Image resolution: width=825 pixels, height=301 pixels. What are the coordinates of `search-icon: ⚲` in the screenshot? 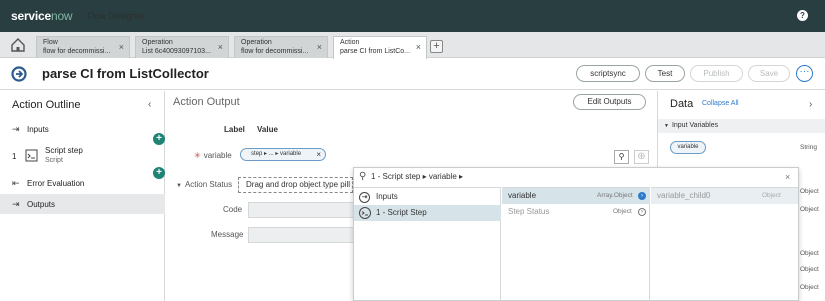 It's located at (363, 176).